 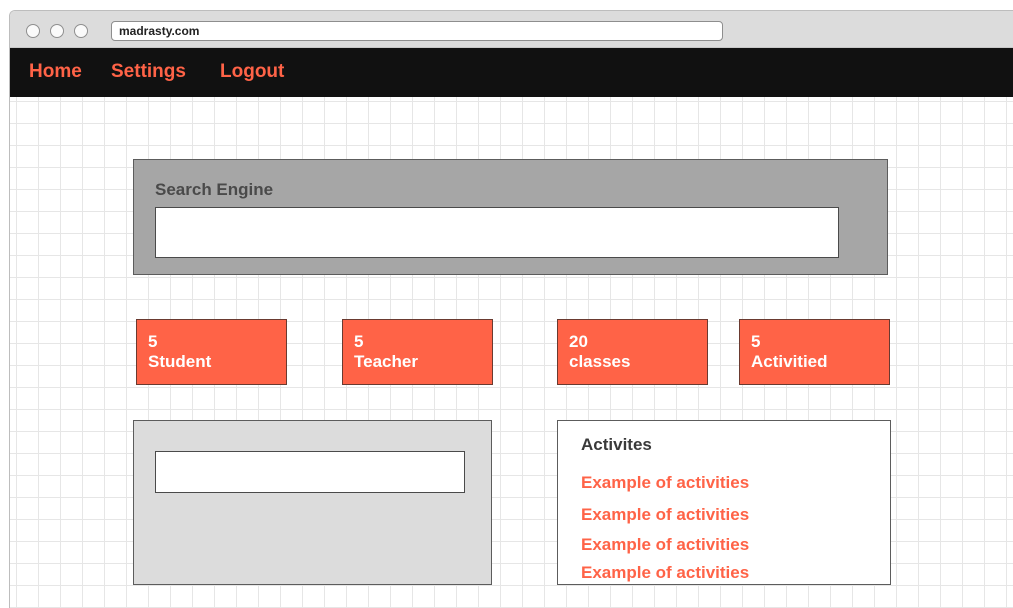 I want to click on window-close-button, so click(x=33, y=31).